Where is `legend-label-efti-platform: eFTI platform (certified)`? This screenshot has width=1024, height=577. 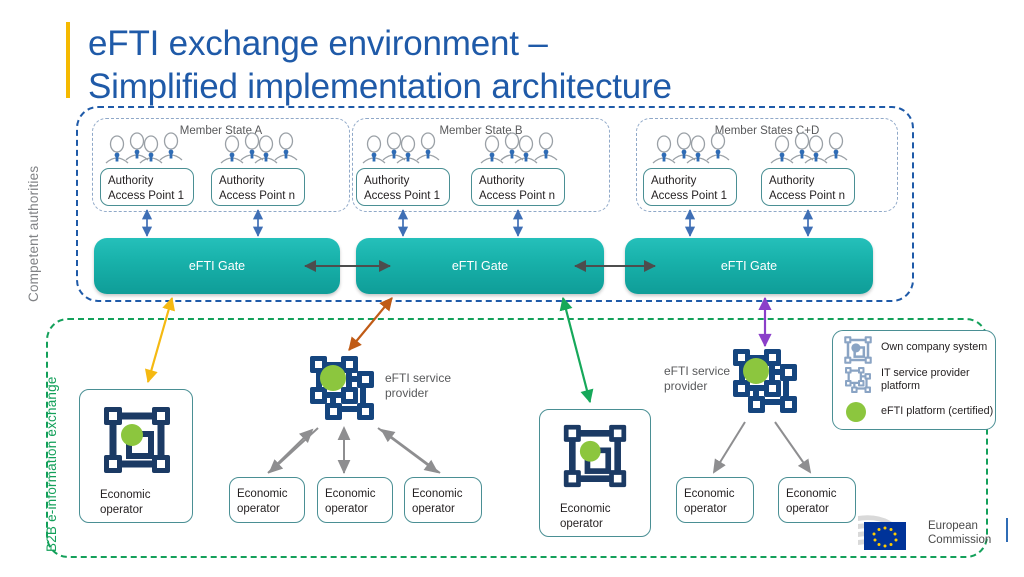 legend-label-efti-platform: eFTI platform (certified) is located at coordinates (937, 411).